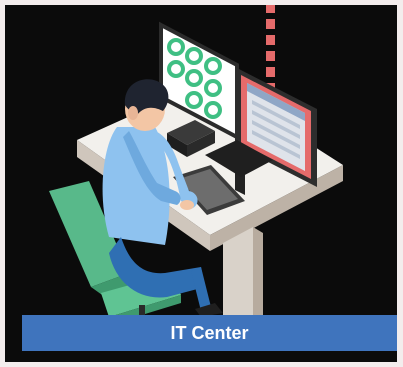 The width and height of the screenshot is (403, 367). I want to click on dashed-line-icon, so click(270, 49).